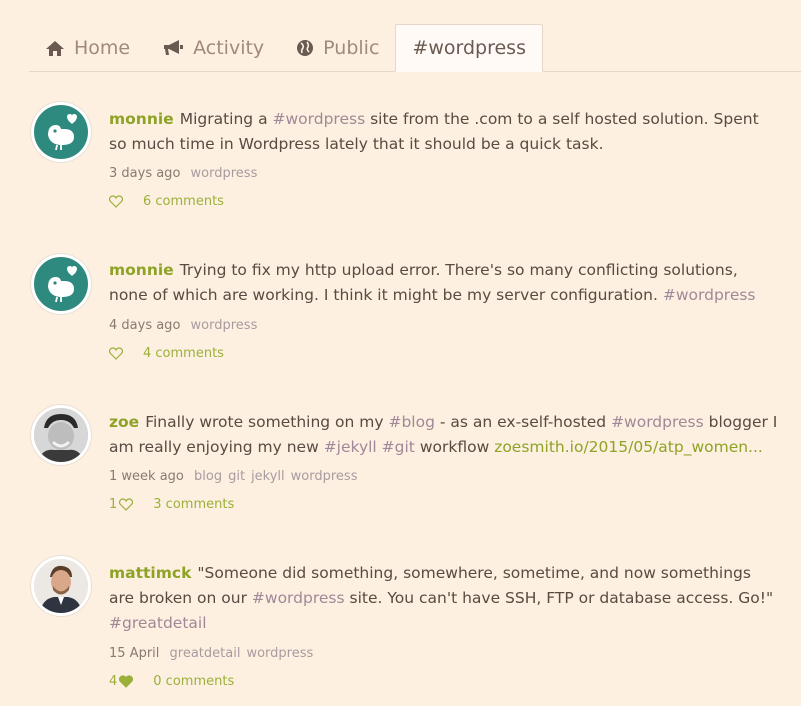 This screenshot has width=801, height=706. What do you see at coordinates (158, 623) in the screenshot?
I see `hashtag-link: #greatdetail` at bounding box center [158, 623].